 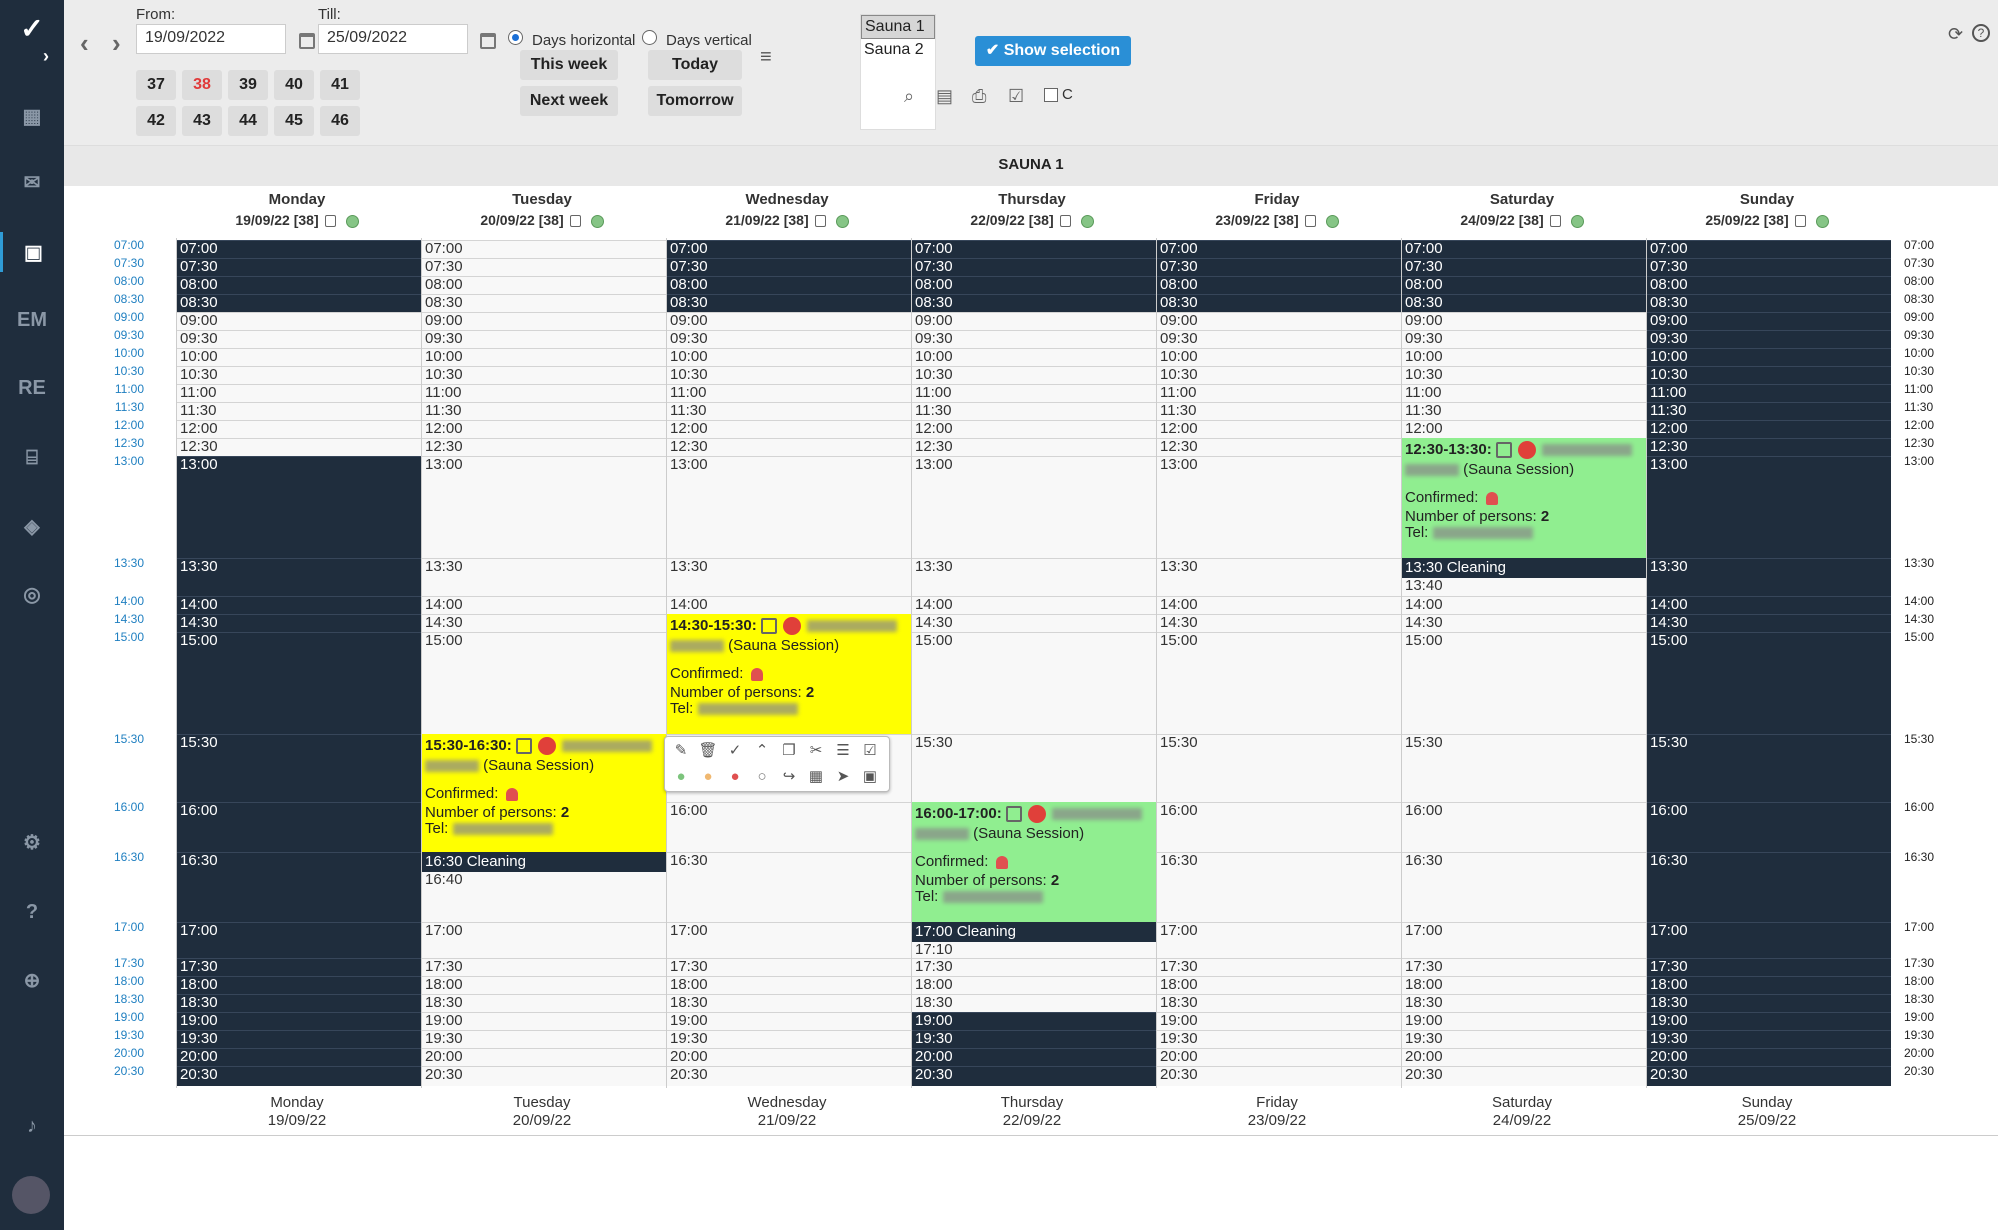 What do you see at coordinates (1279, 249) in the screenshot?
I see `time-slot: 07:00` at bounding box center [1279, 249].